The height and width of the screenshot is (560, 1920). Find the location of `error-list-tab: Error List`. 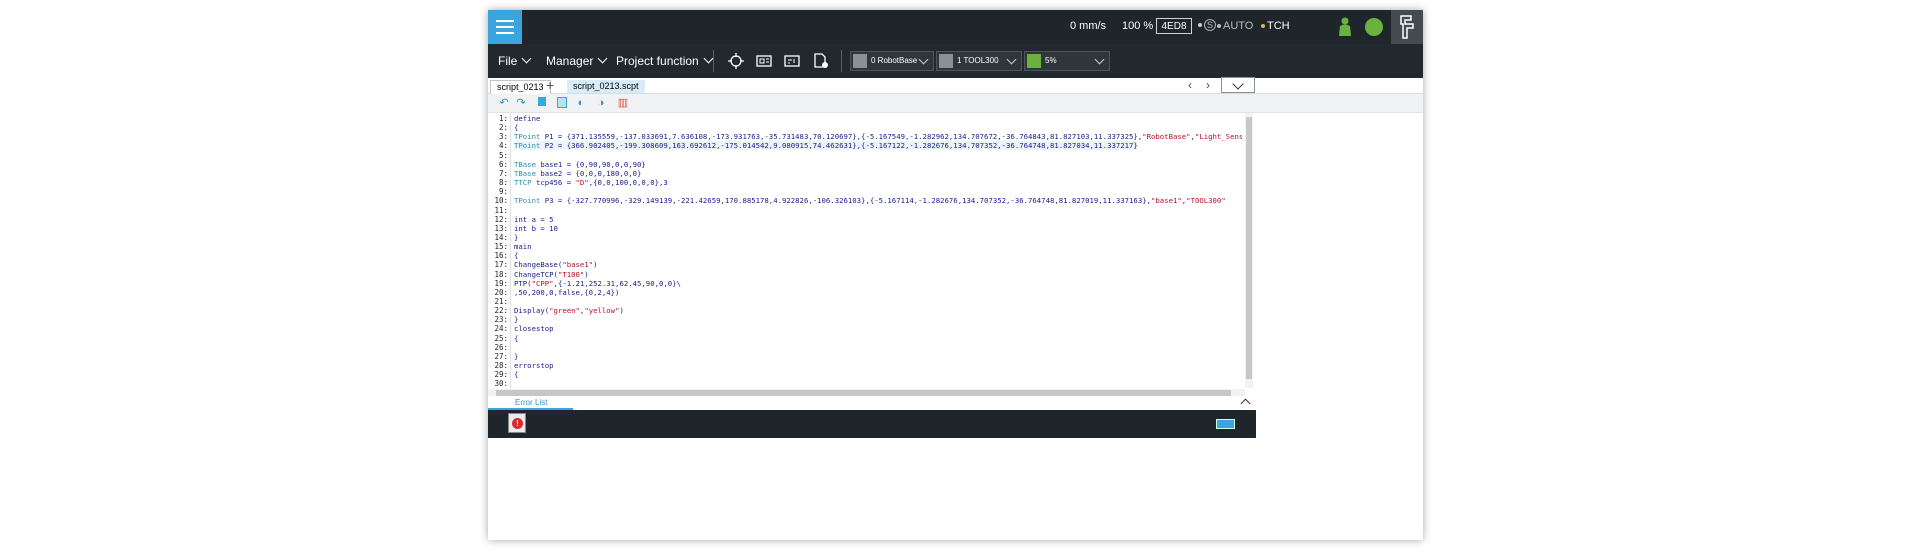

error-list-tab: Error List is located at coordinates (531, 402).